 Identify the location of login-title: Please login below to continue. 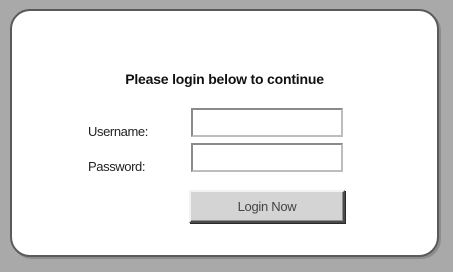
(224, 79).